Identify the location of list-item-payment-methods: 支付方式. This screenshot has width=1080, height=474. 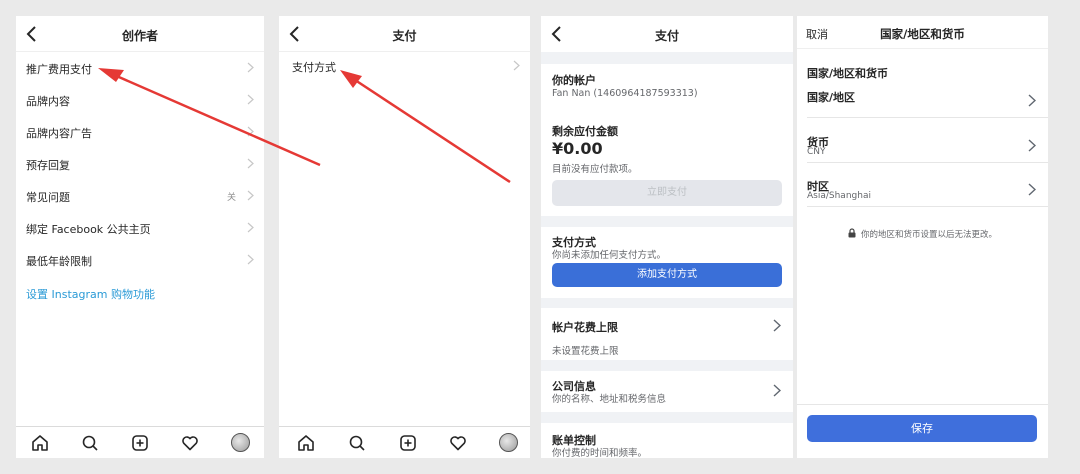
(404, 66).